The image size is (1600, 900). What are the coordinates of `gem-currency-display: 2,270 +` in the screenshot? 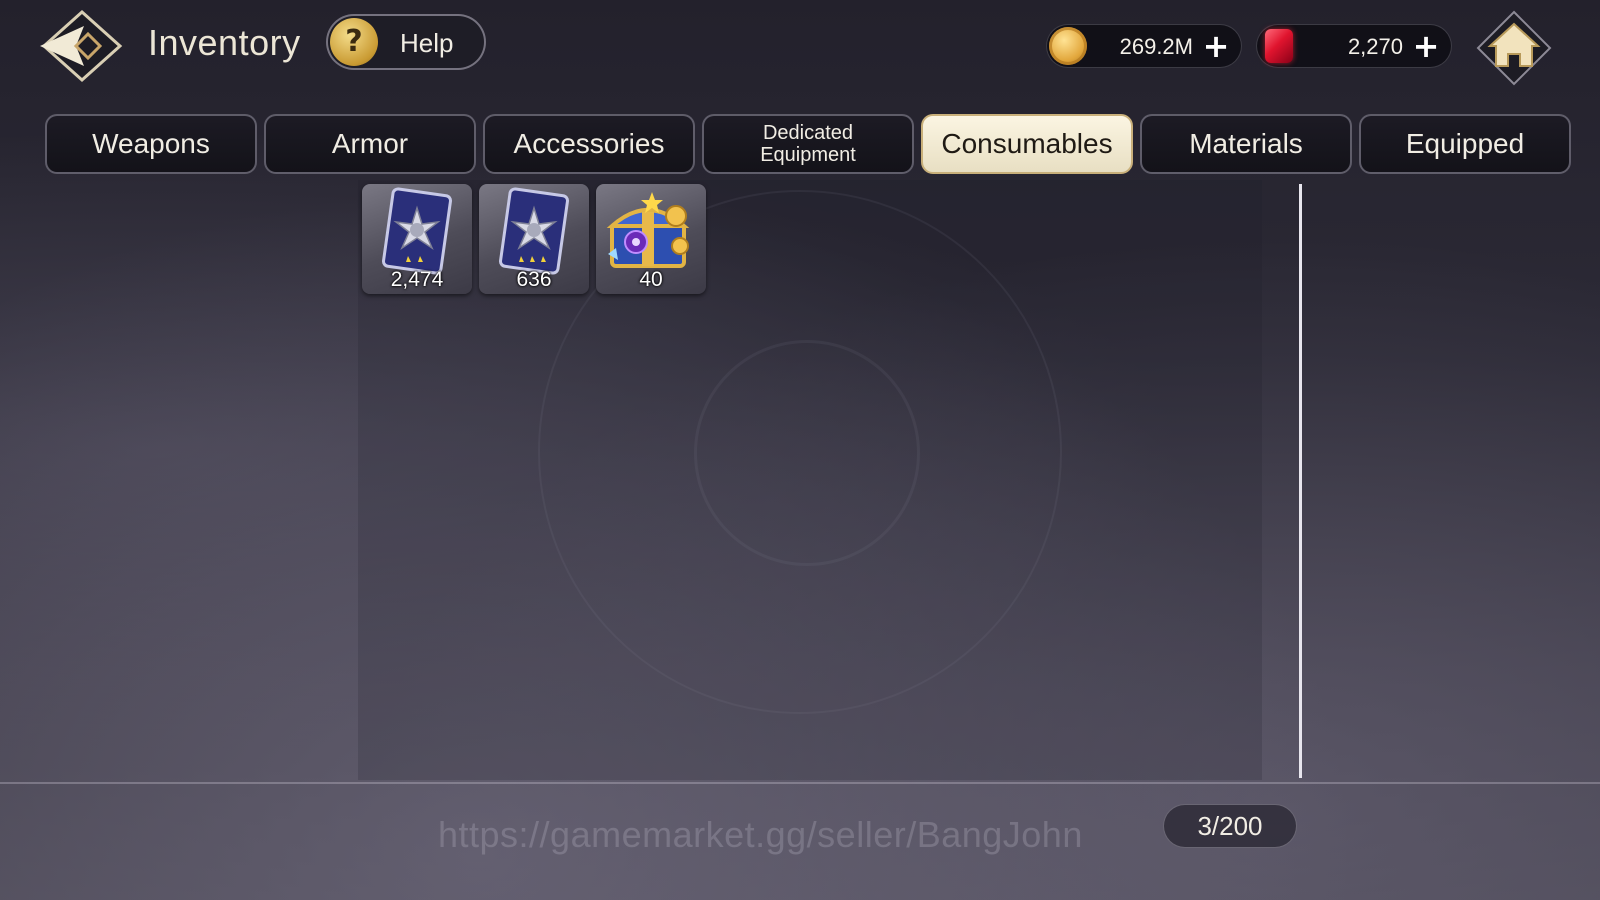 It's located at (1354, 46).